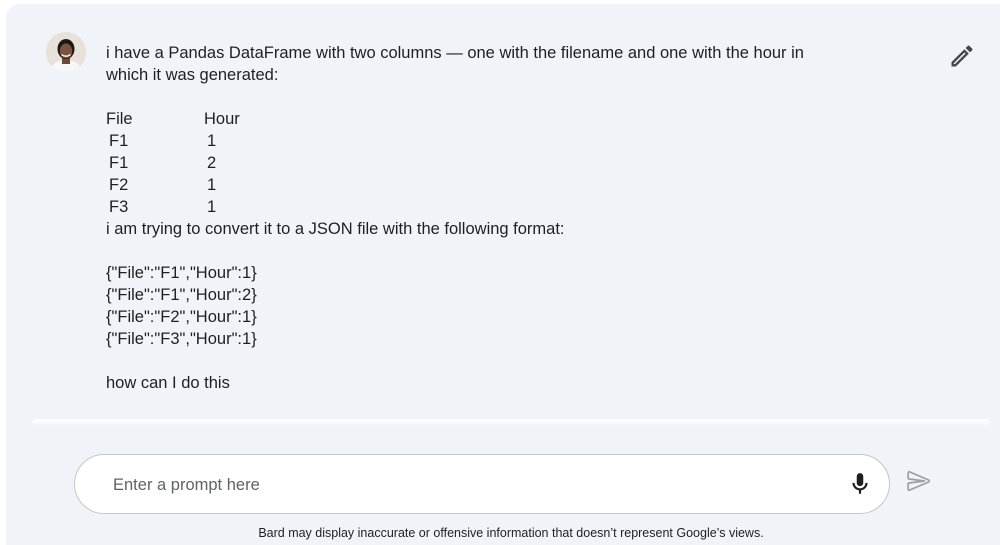  What do you see at coordinates (919, 481) in the screenshot?
I see `send-icon` at bounding box center [919, 481].